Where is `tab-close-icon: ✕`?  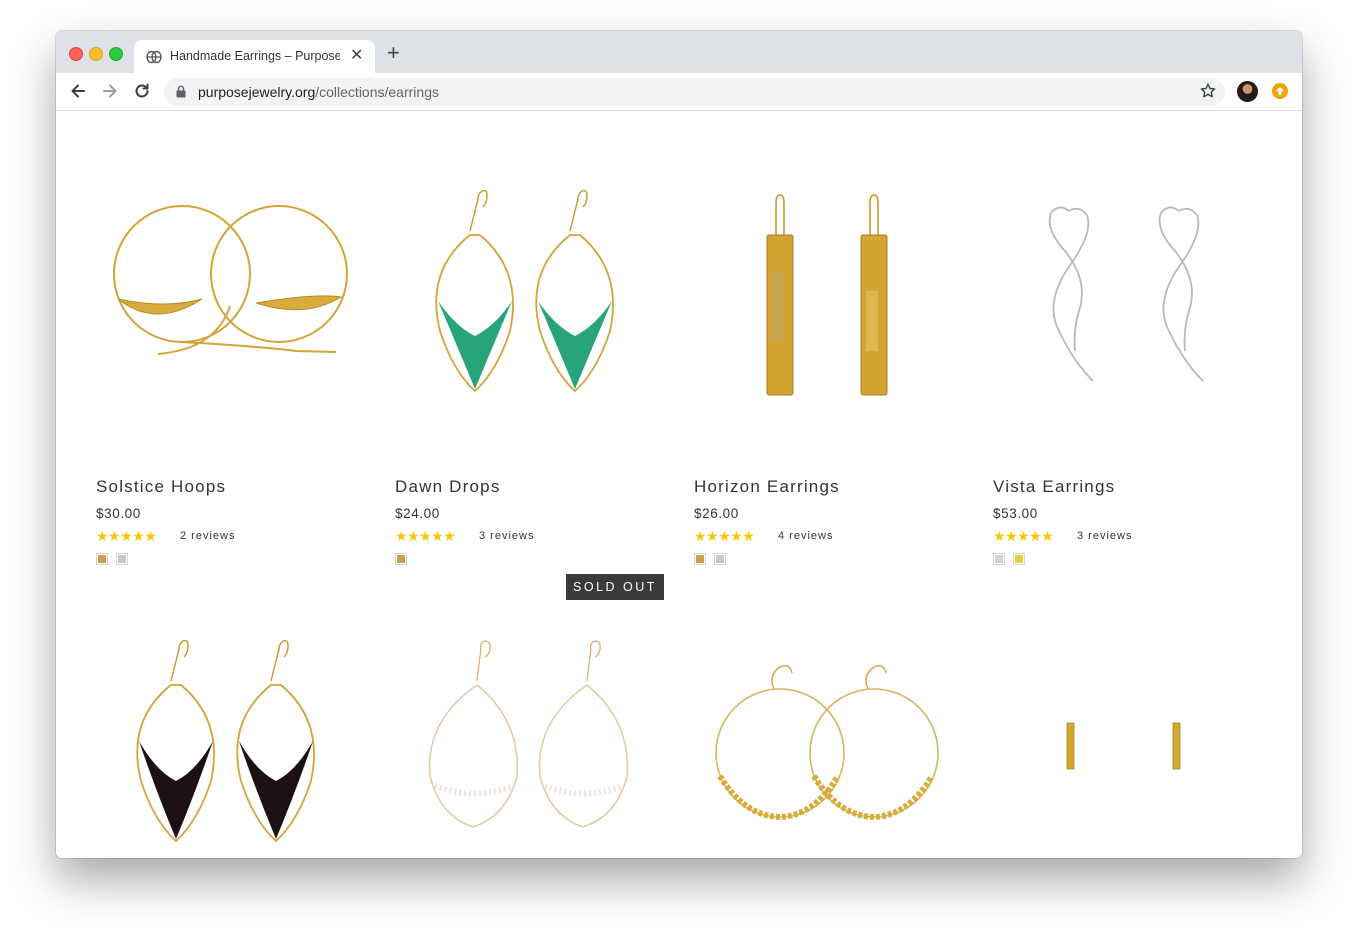
tab-close-icon: ✕ is located at coordinates (356, 56).